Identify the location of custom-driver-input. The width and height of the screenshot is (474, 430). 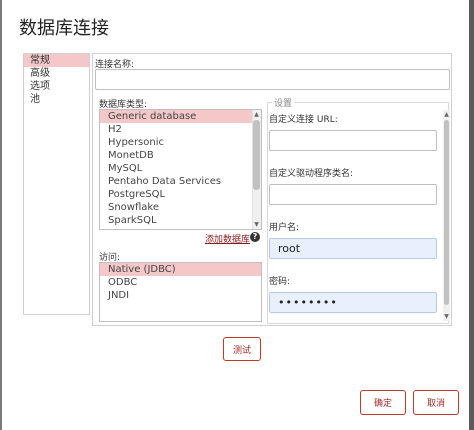
(353, 194).